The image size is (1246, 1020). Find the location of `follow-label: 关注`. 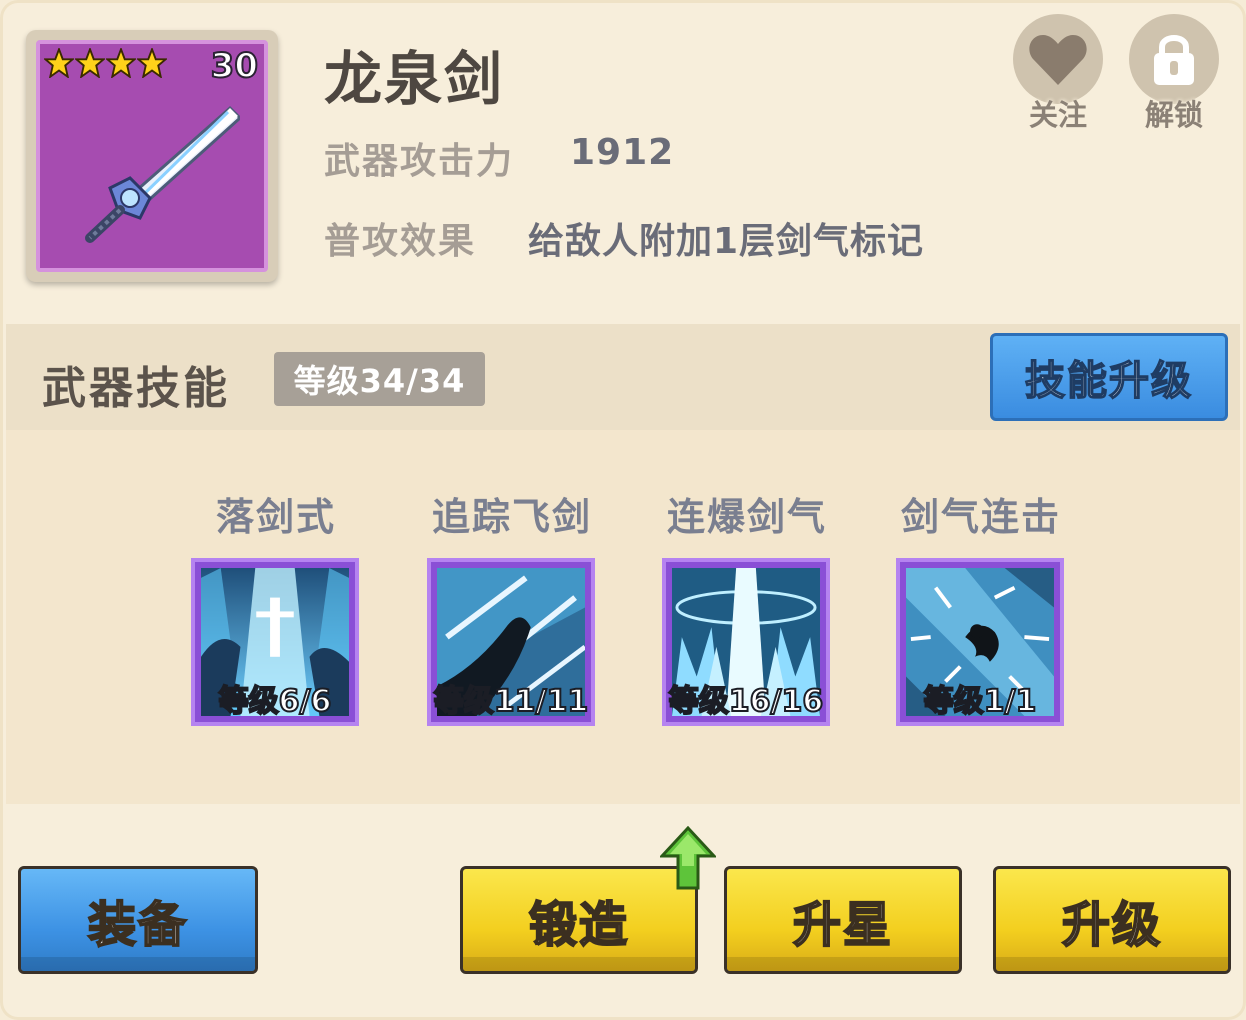

follow-label: 关注 is located at coordinates (1057, 115).